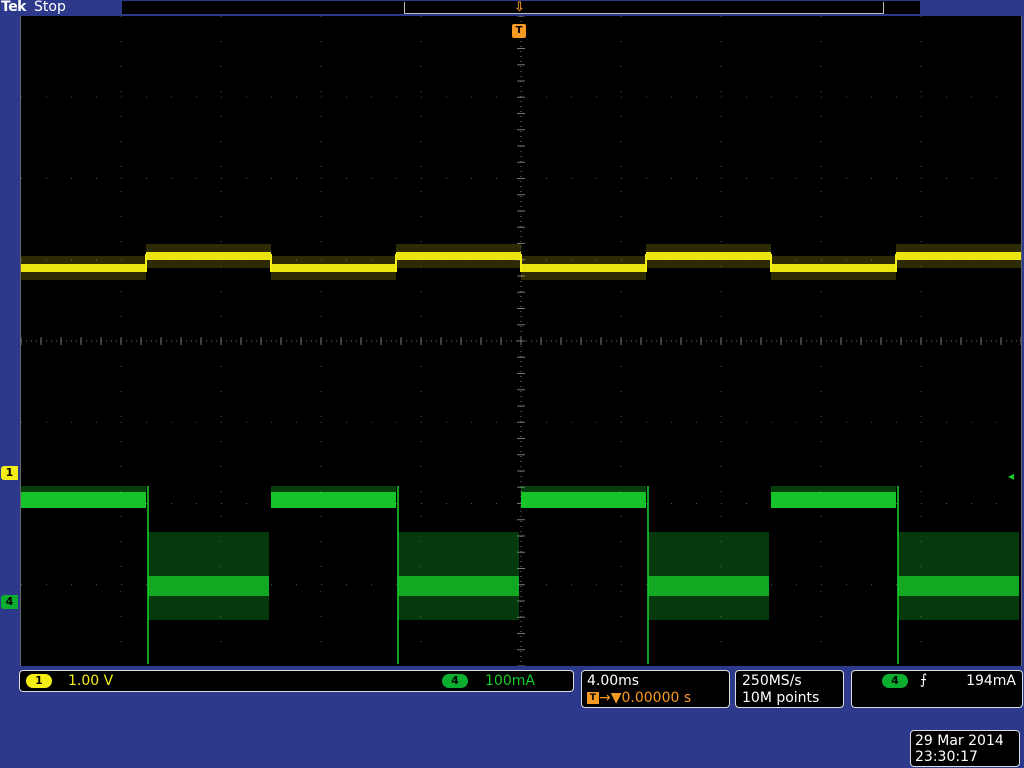  I want to click on record-length: 10M points, so click(781, 698).